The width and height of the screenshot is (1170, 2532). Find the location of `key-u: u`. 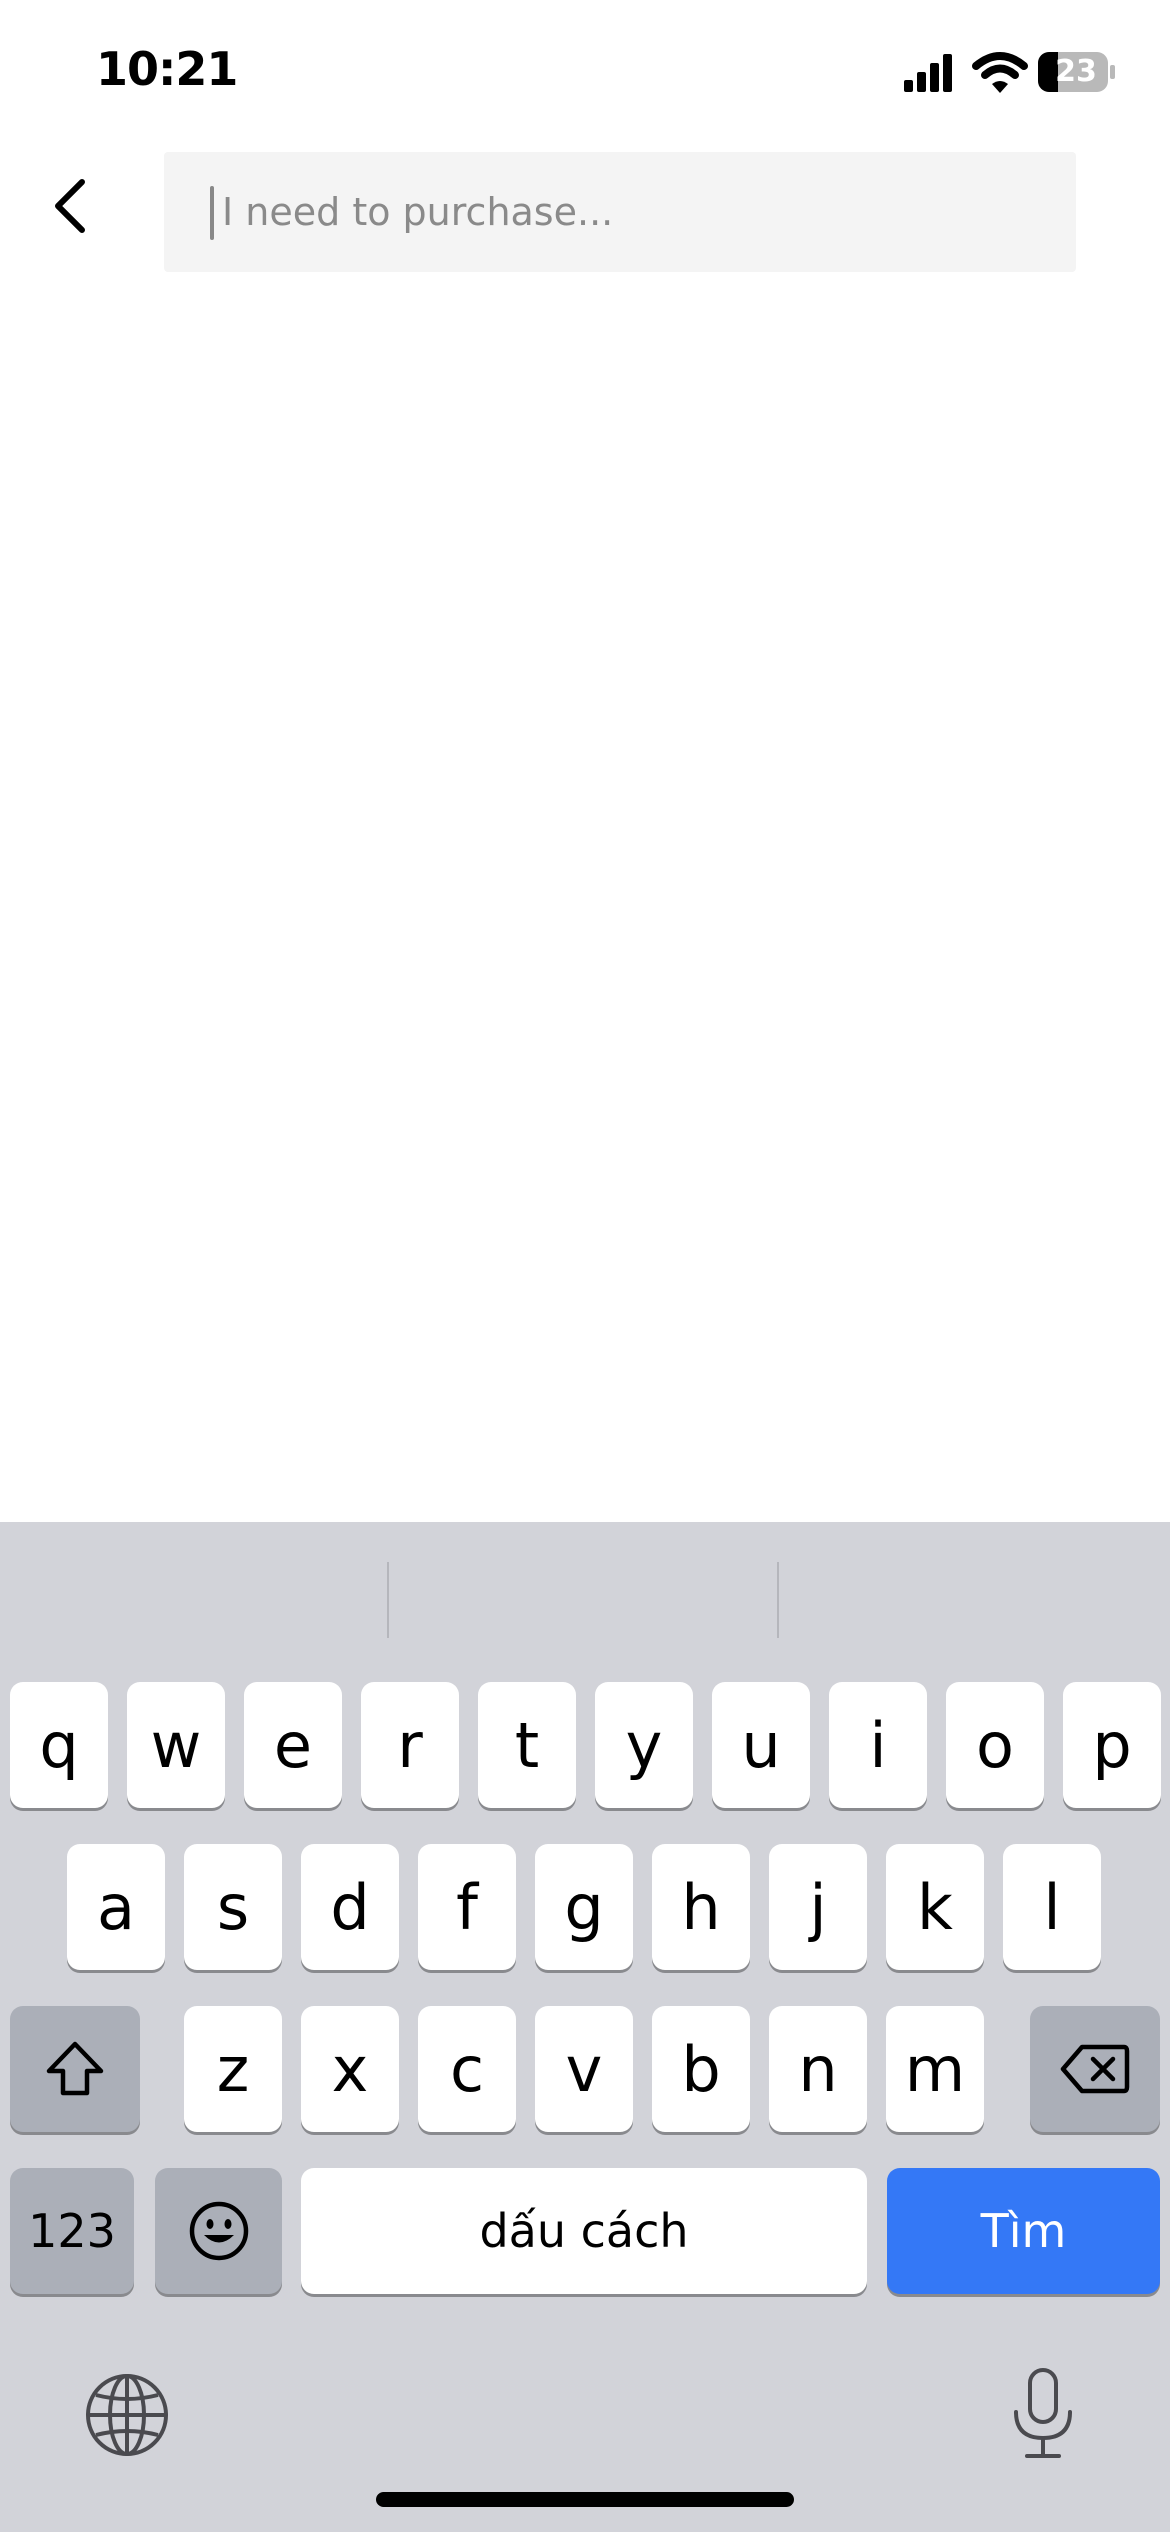

key-u: u is located at coordinates (761, 1745).